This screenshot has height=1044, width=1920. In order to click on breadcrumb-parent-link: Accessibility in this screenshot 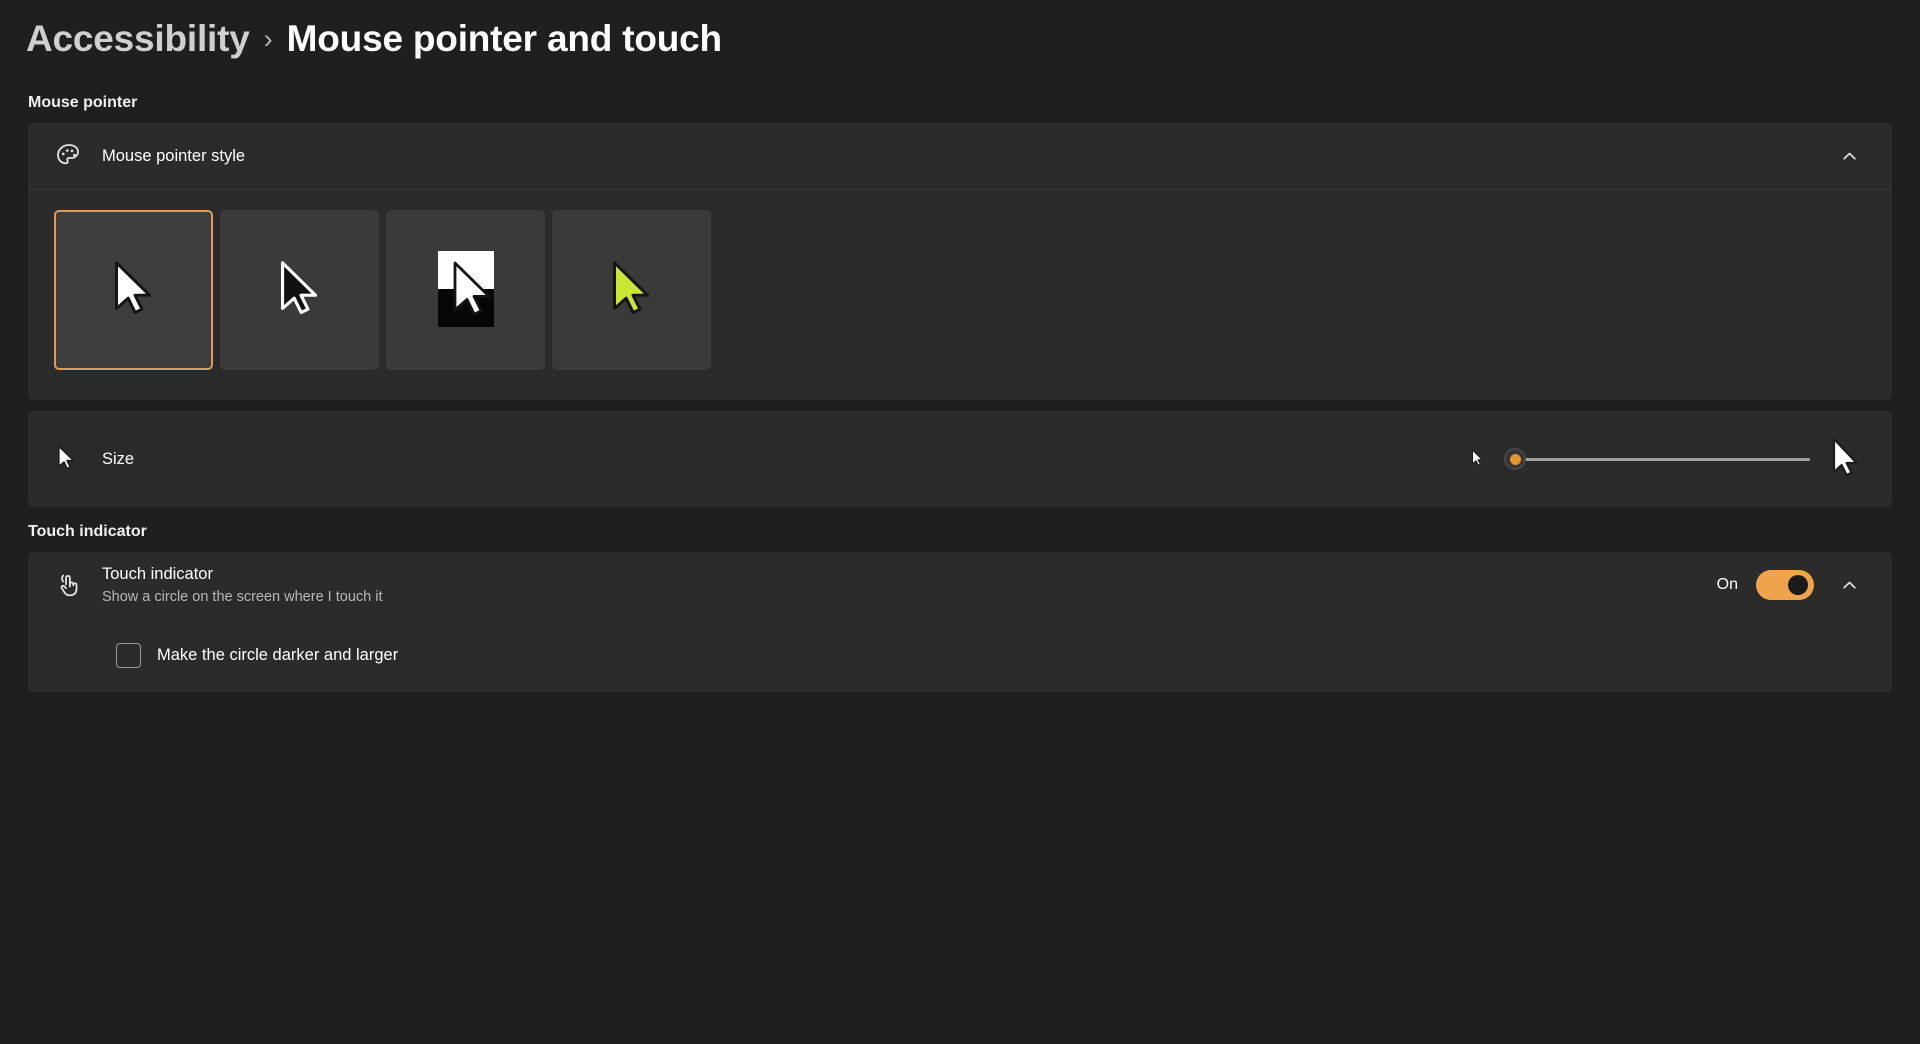, I will do `click(138, 39)`.